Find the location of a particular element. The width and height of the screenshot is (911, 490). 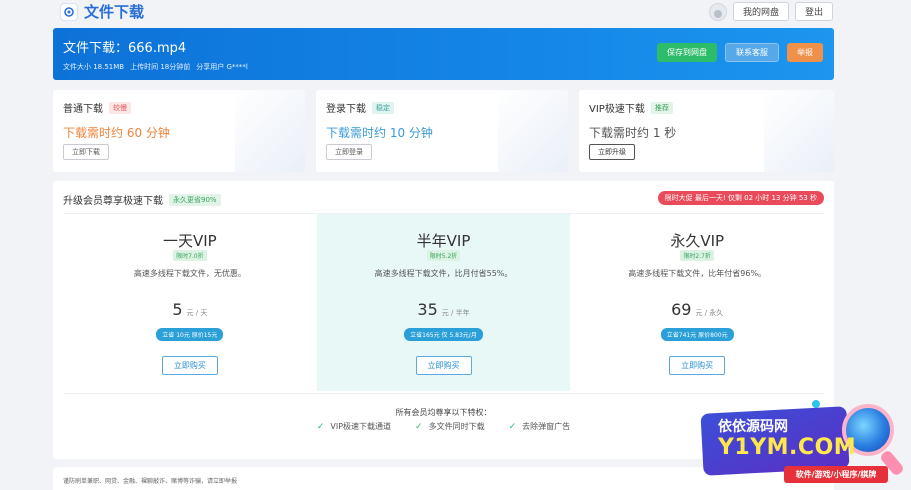

cloud-logo-icon is located at coordinates (69, 11).